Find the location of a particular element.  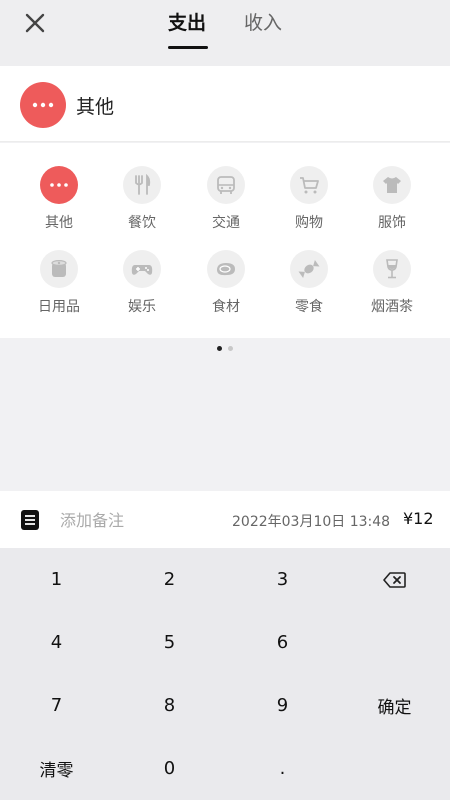

key-decimal: . is located at coordinates (282, 768).